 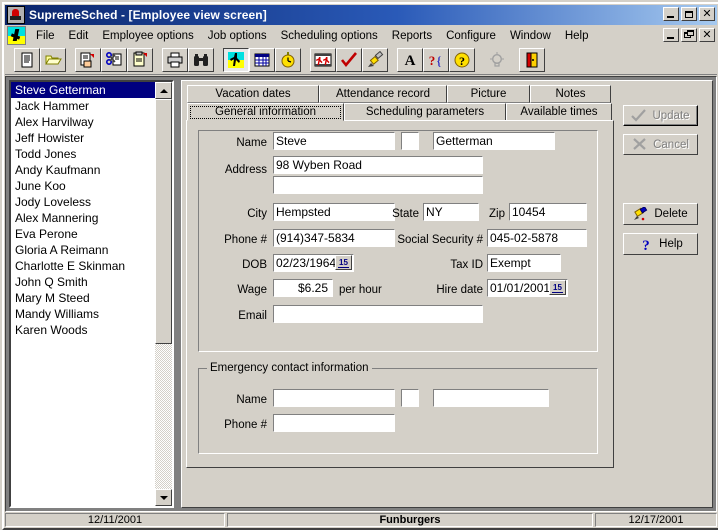 I want to click on emergency-last-name-field, so click(x=491, y=398).